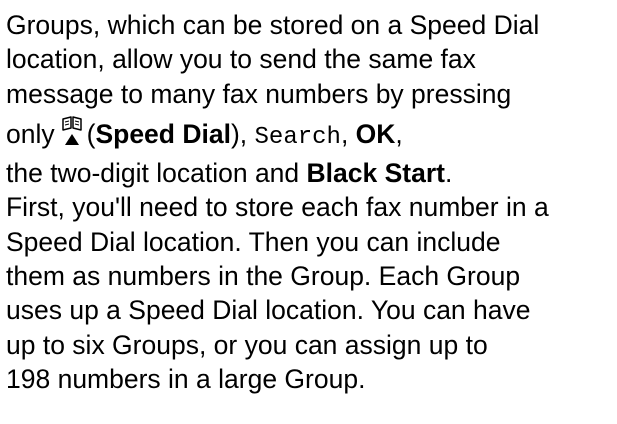 Image resolution: width=617 pixels, height=424 pixels. Describe the element at coordinates (375, 173) in the screenshot. I see `black-start-key-label: Black Start` at that location.